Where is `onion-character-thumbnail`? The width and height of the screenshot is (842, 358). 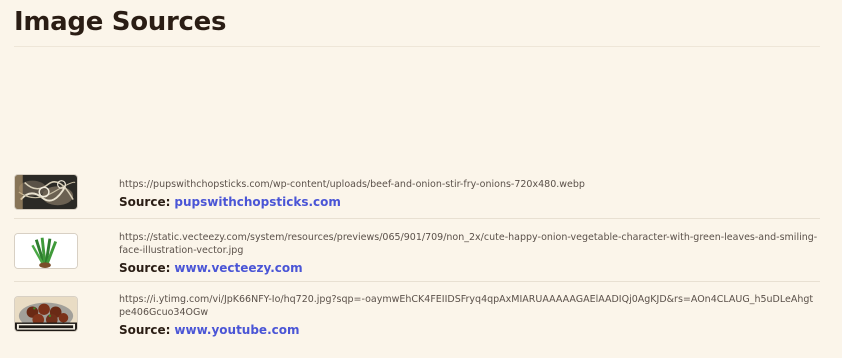
onion-character-thumbnail is located at coordinates (46, 251).